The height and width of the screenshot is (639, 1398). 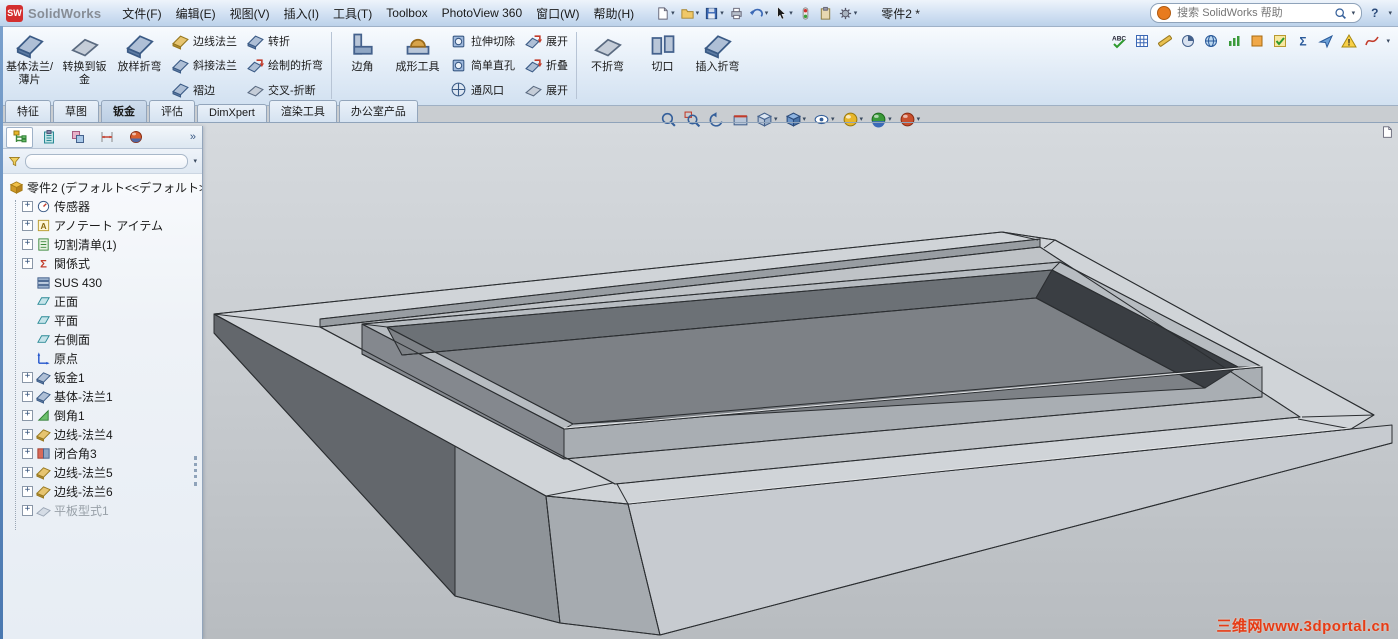 What do you see at coordinates (124, 111) in the screenshot?
I see `tab-sheet-metal: 钣金` at bounding box center [124, 111].